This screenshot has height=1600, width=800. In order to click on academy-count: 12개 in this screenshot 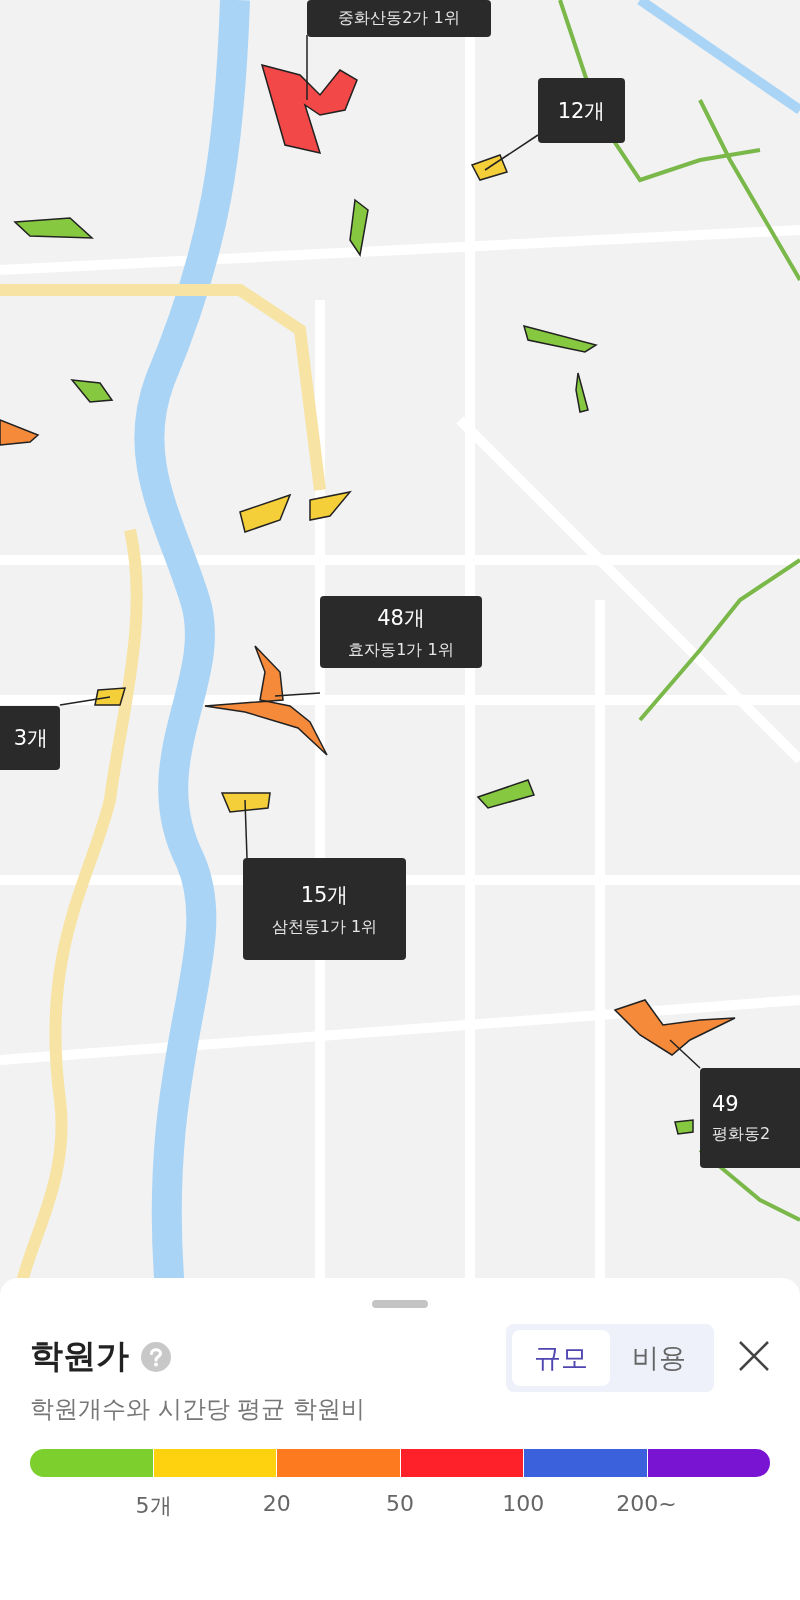, I will do `click(581, 111)`.